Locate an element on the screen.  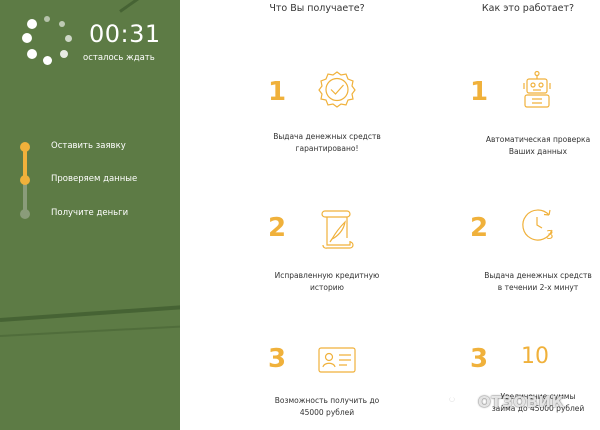
loading-spinner-icon is located at coordinates (48, 42).